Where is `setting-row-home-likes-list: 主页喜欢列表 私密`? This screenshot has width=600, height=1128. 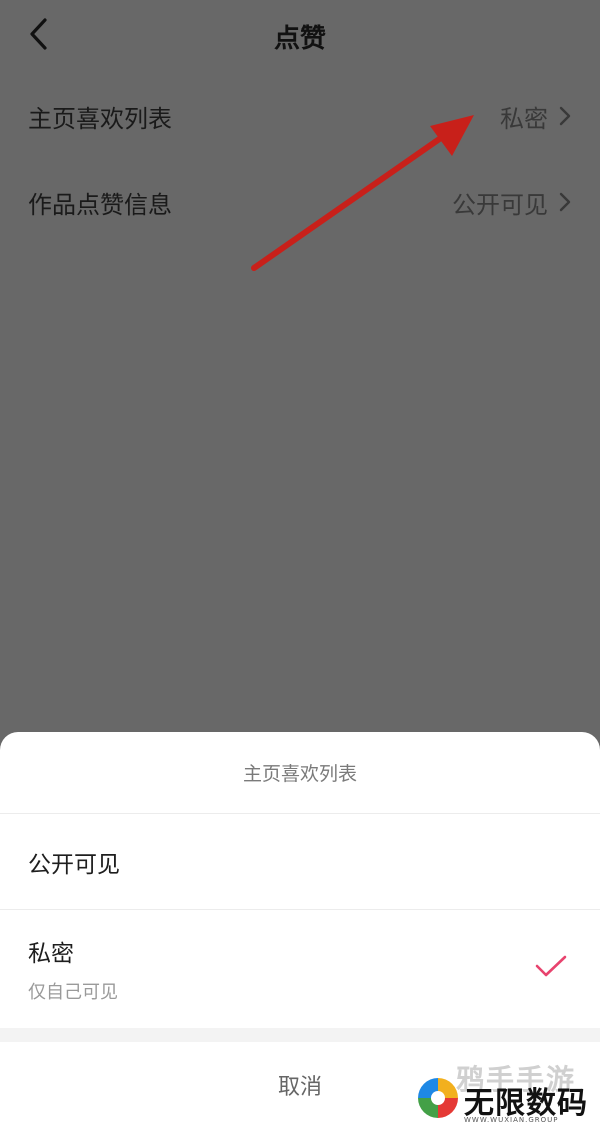 setting-row-home-likes-list: 主页喜欢列表 私密 is located at coordinates (300, 116).